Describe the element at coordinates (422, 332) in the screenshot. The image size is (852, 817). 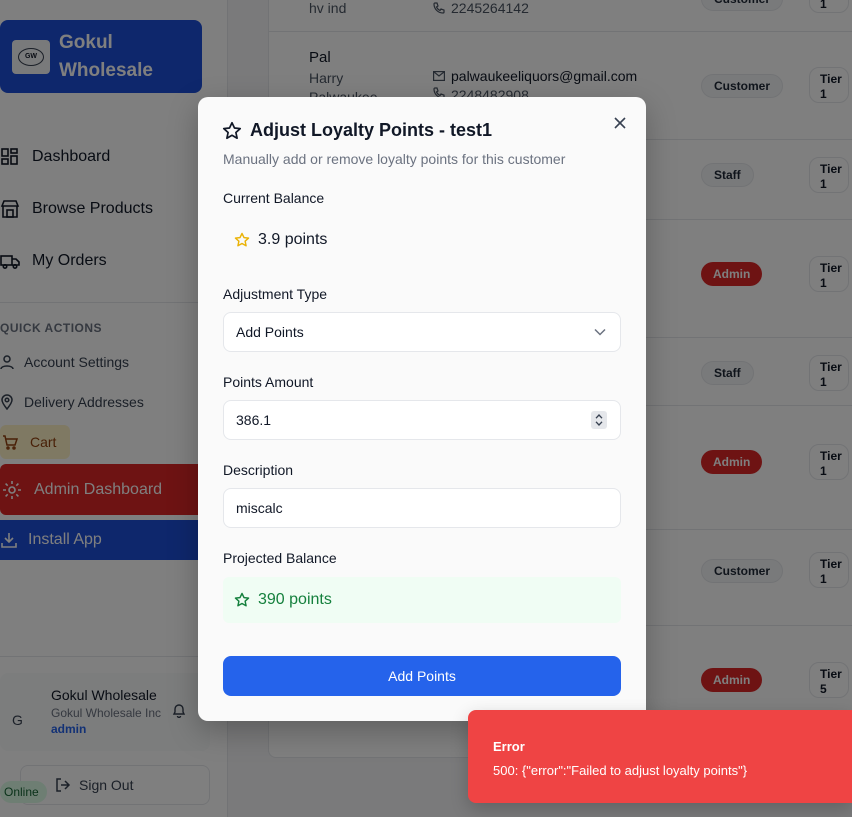
I see `adjustment-type-select: Add Points` at that location.